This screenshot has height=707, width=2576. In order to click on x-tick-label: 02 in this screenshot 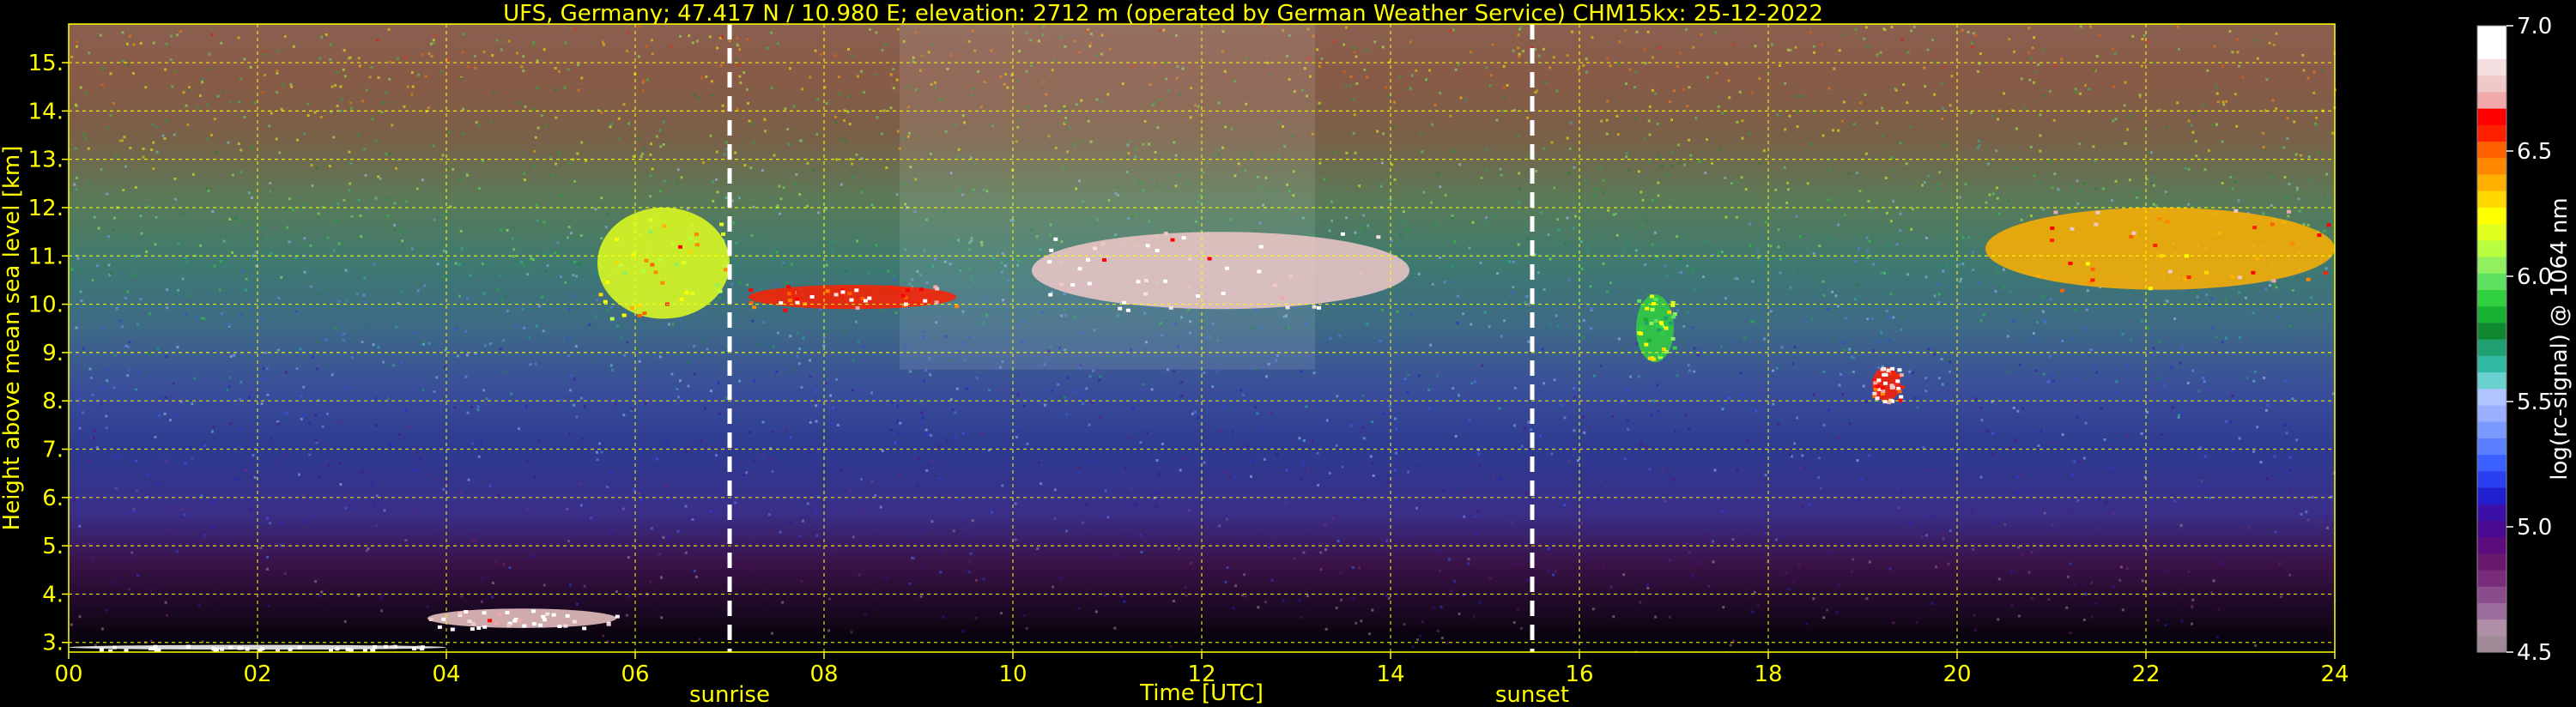, I will do `click(257, 675)`.